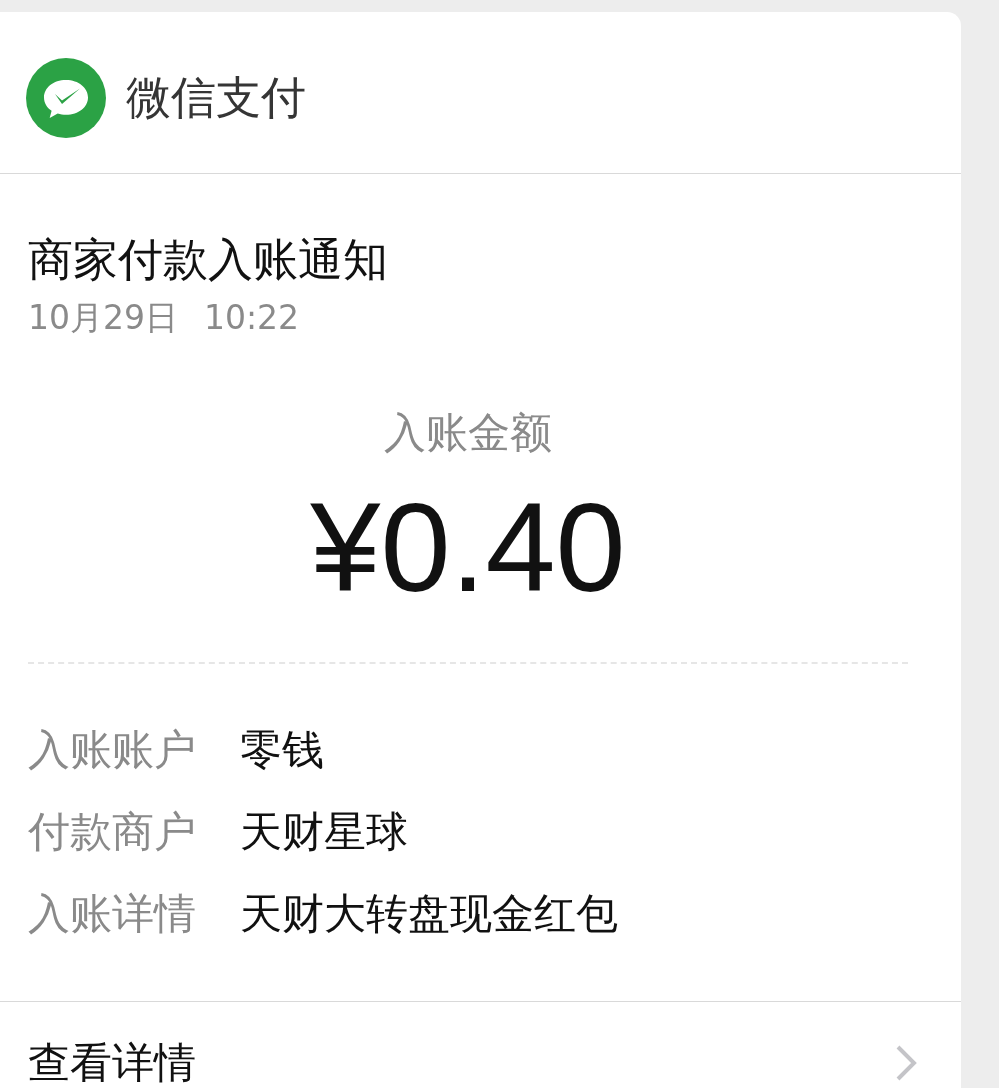 The height and width of the screenshot is (1088, 999). I want to click on chat-bubble-check-logo-icon, so click(66, 98).